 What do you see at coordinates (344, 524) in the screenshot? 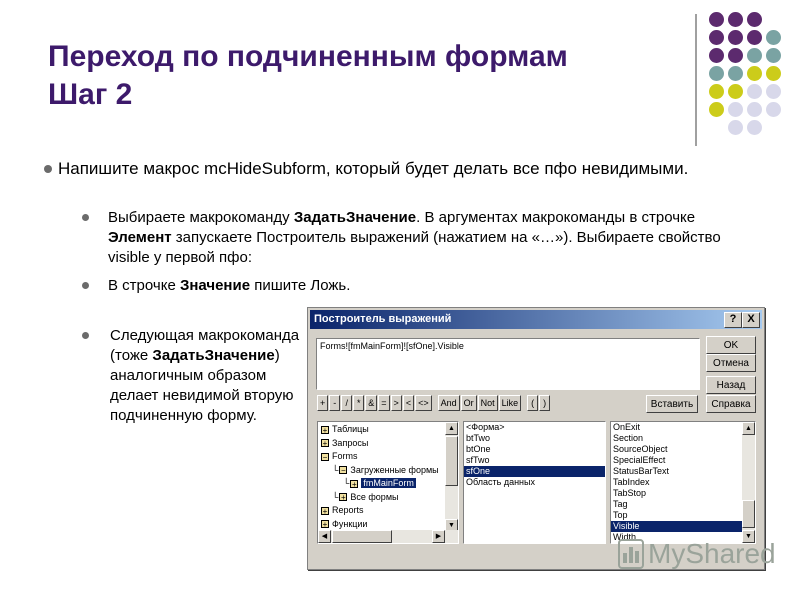
I see `tree-node: + Функции` at bounding box center [344, 524].